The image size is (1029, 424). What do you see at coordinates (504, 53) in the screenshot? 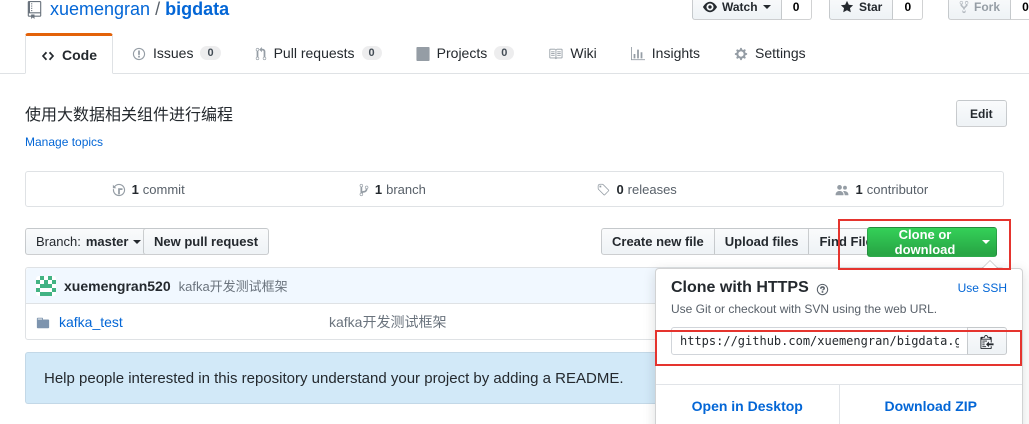
I see `projects-counter: 0` at bounding box center [504, 53].